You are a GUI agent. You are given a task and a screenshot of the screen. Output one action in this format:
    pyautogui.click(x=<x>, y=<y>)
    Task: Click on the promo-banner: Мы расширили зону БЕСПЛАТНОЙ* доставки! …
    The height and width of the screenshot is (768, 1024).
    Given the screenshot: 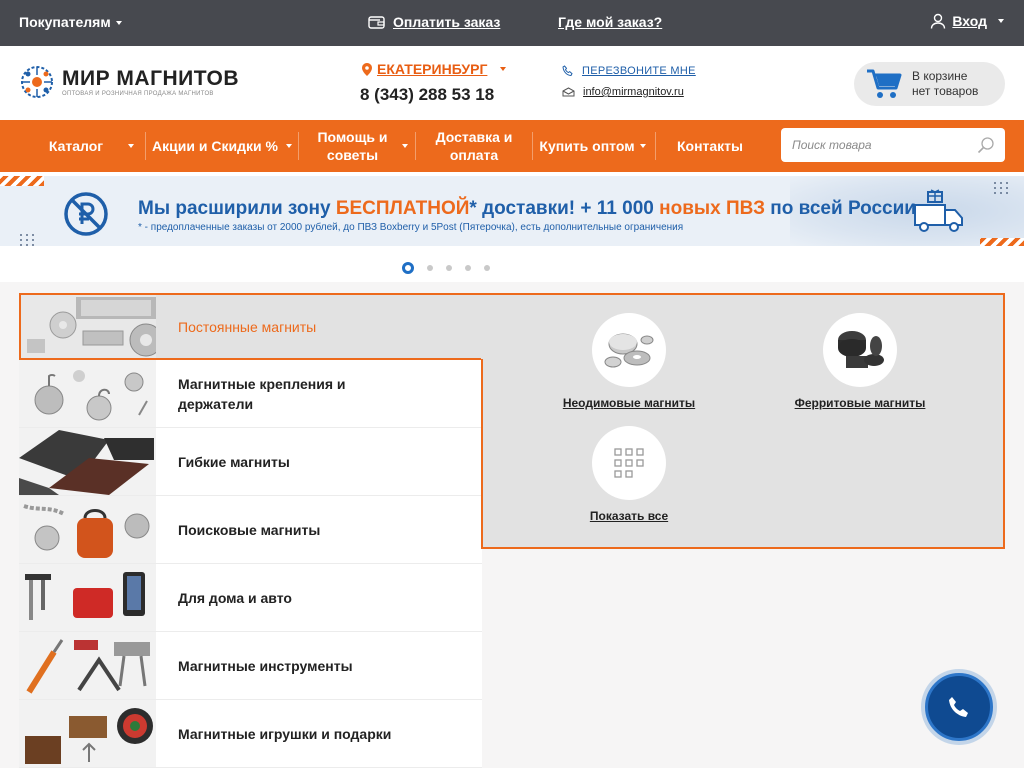 What is the action you would take?
    pyautogui.click(x=512, y=227)
    